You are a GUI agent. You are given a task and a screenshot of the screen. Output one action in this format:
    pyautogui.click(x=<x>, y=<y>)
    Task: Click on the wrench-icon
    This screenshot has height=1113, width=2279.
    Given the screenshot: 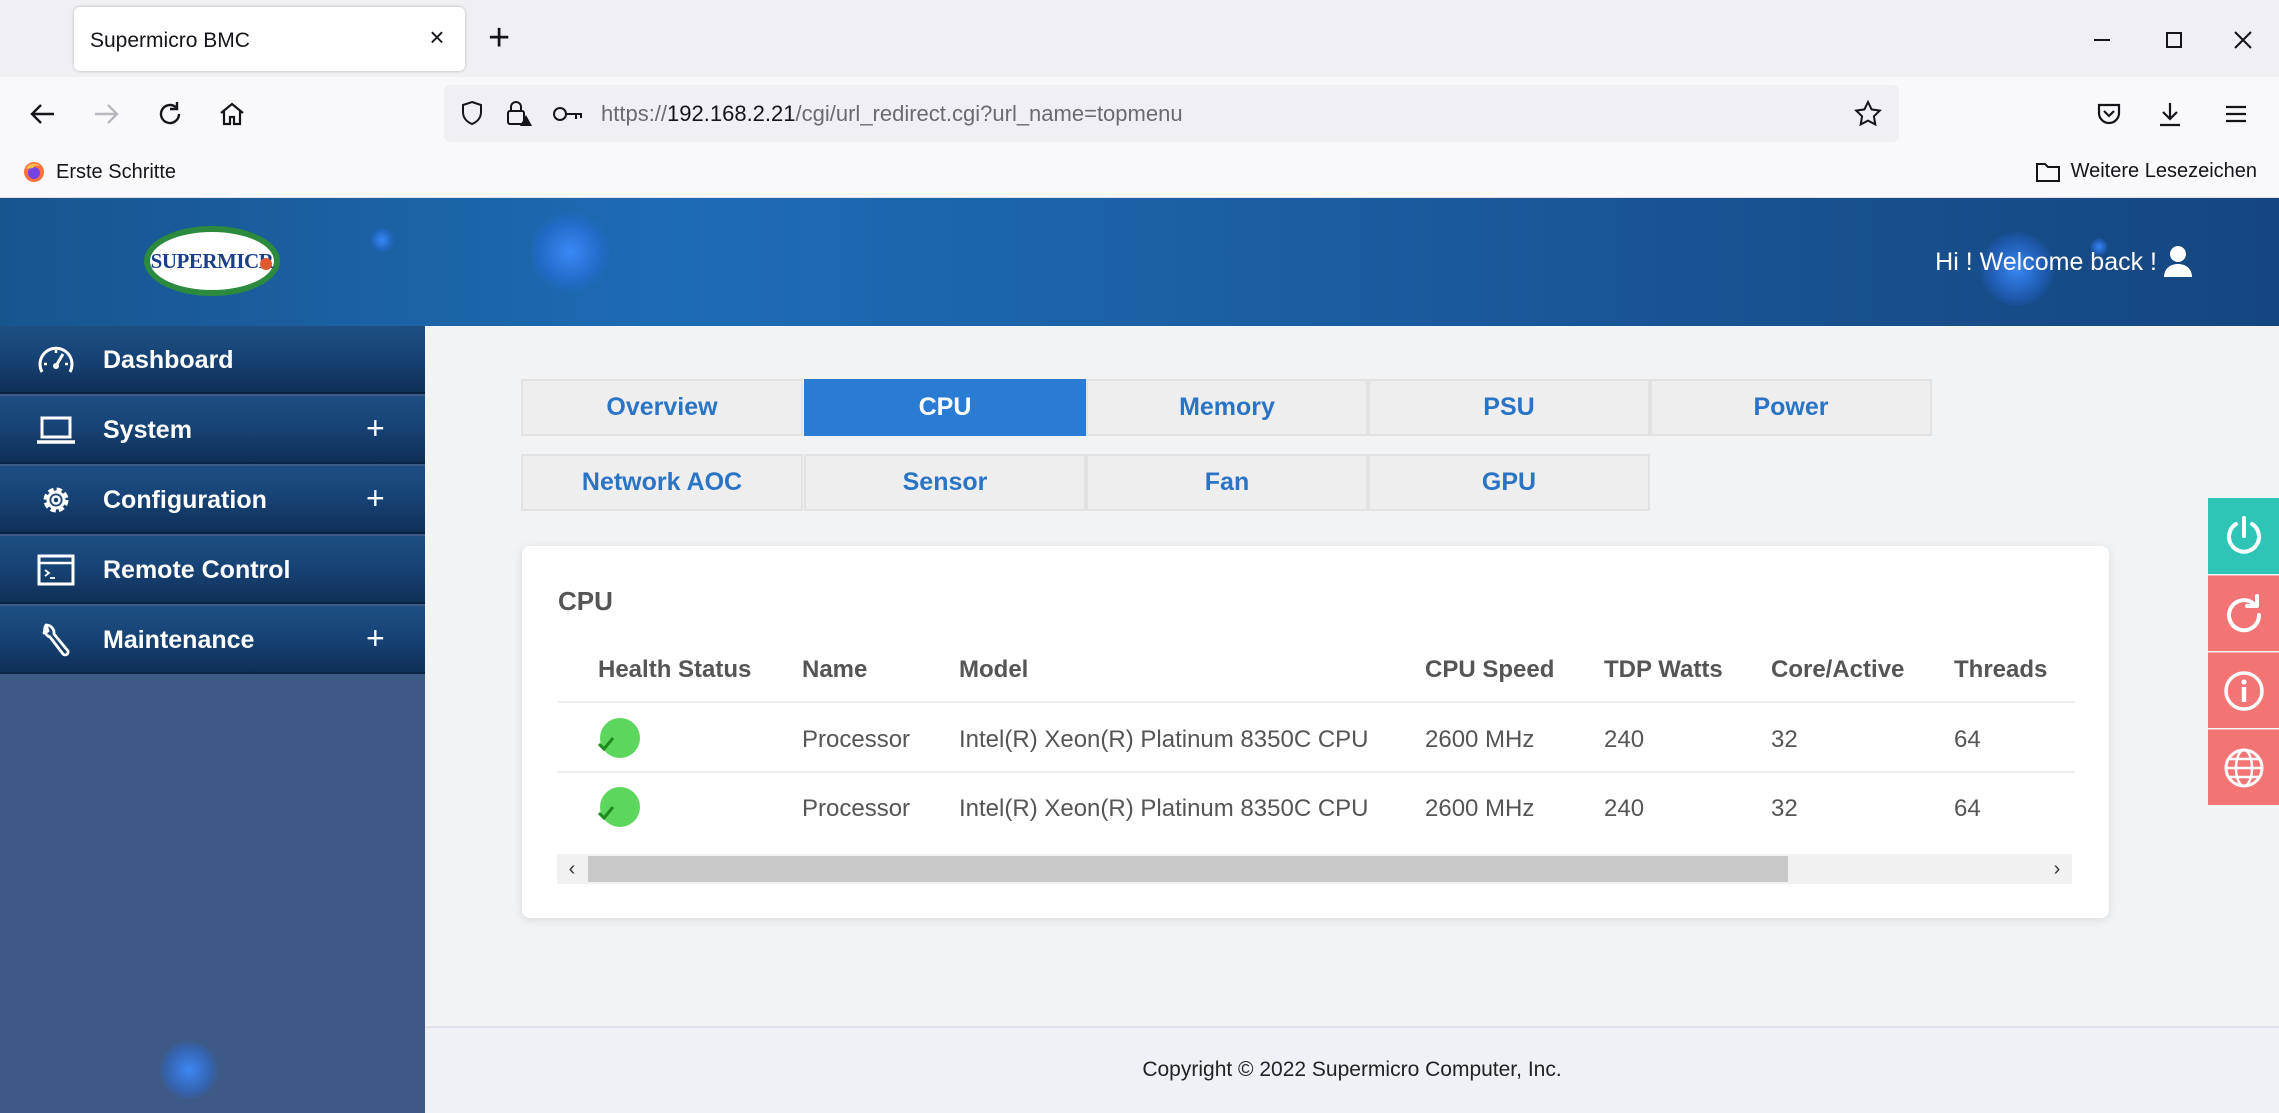 What is the action you would take?
    pyautogui.click(x=56, y=640)
    